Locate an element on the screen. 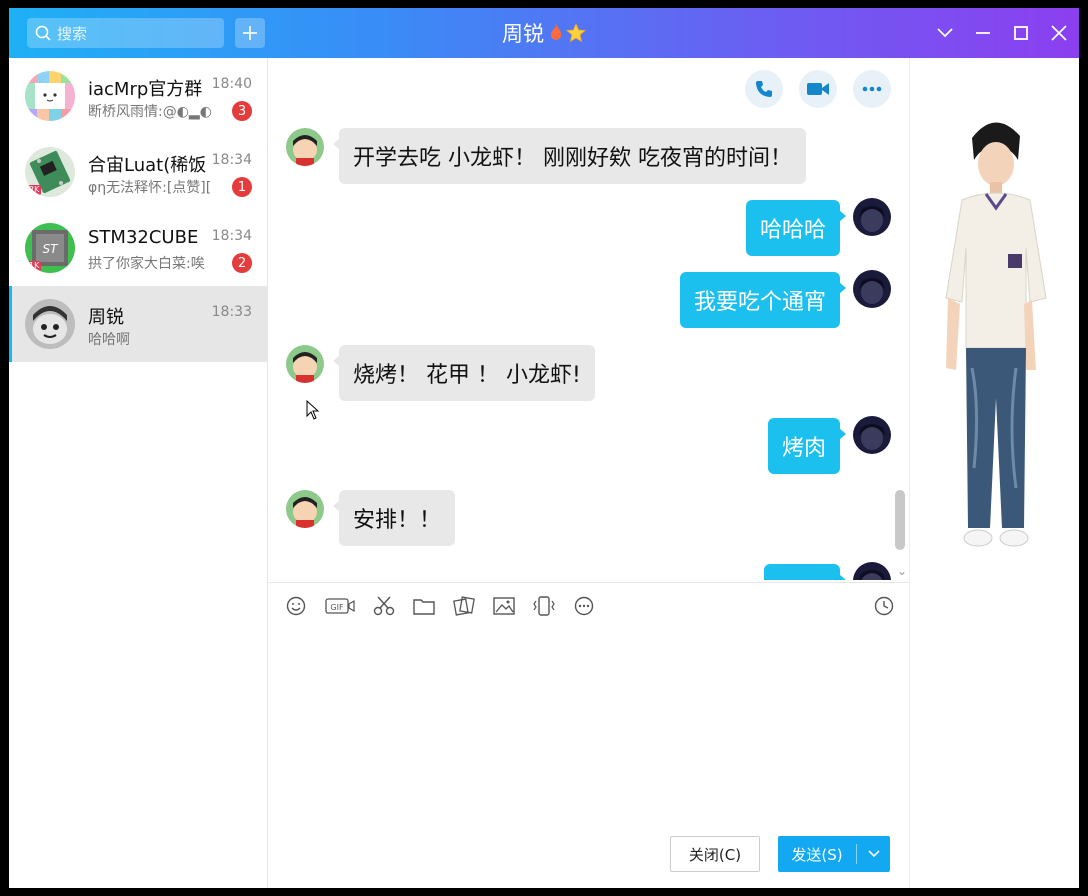  group-avatar: ST 1K is located at coordinates (50, 248).